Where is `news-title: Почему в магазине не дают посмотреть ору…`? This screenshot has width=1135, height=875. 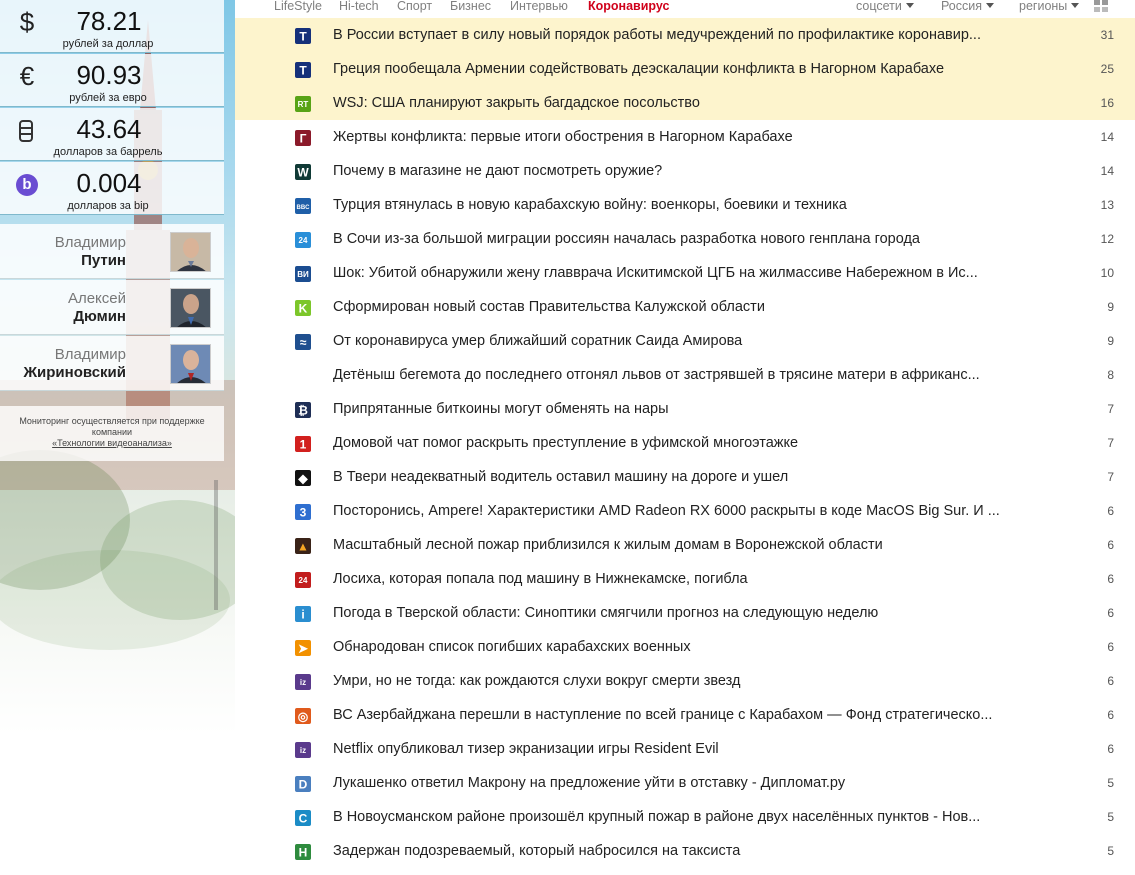 news-title: Почему в магазине не дают посмотреть ору… is located at coordinates (678, 171).